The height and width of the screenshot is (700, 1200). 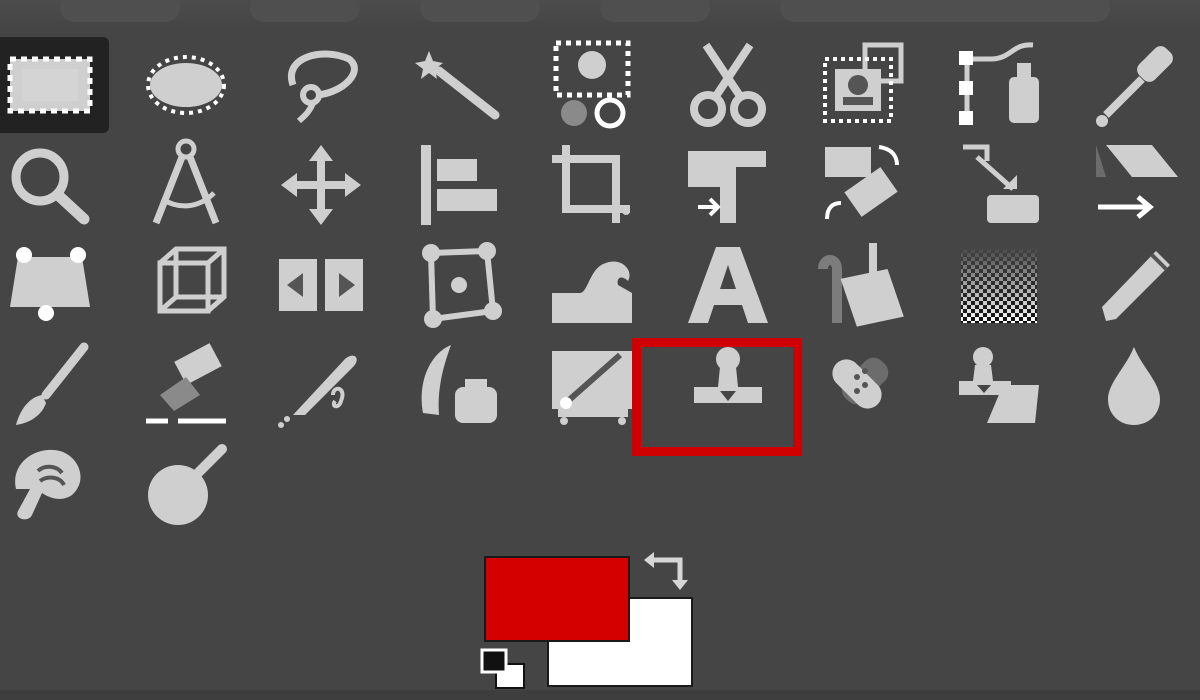 I want to click on perspective-clone-icon, so click(x=998, y=385).